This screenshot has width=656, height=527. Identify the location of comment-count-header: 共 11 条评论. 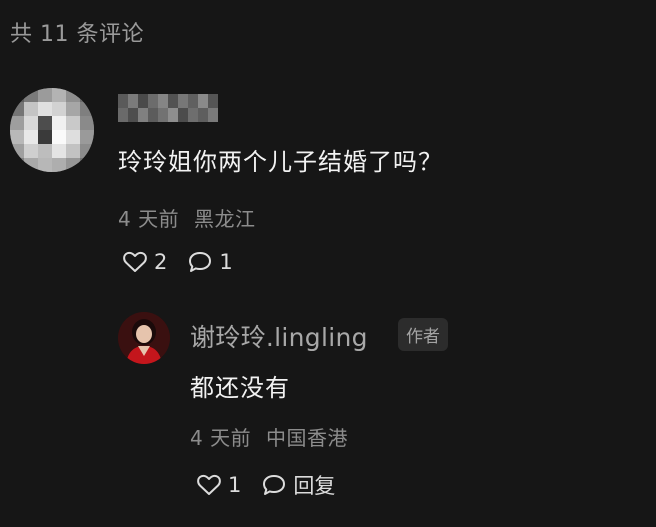
(77, 34).